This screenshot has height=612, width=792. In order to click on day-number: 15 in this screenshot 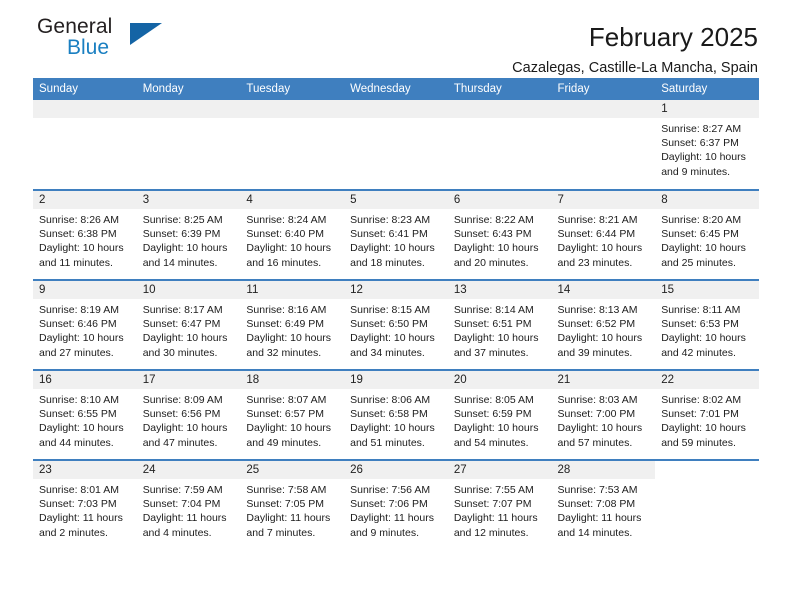, I will do `click(707, 290)`.